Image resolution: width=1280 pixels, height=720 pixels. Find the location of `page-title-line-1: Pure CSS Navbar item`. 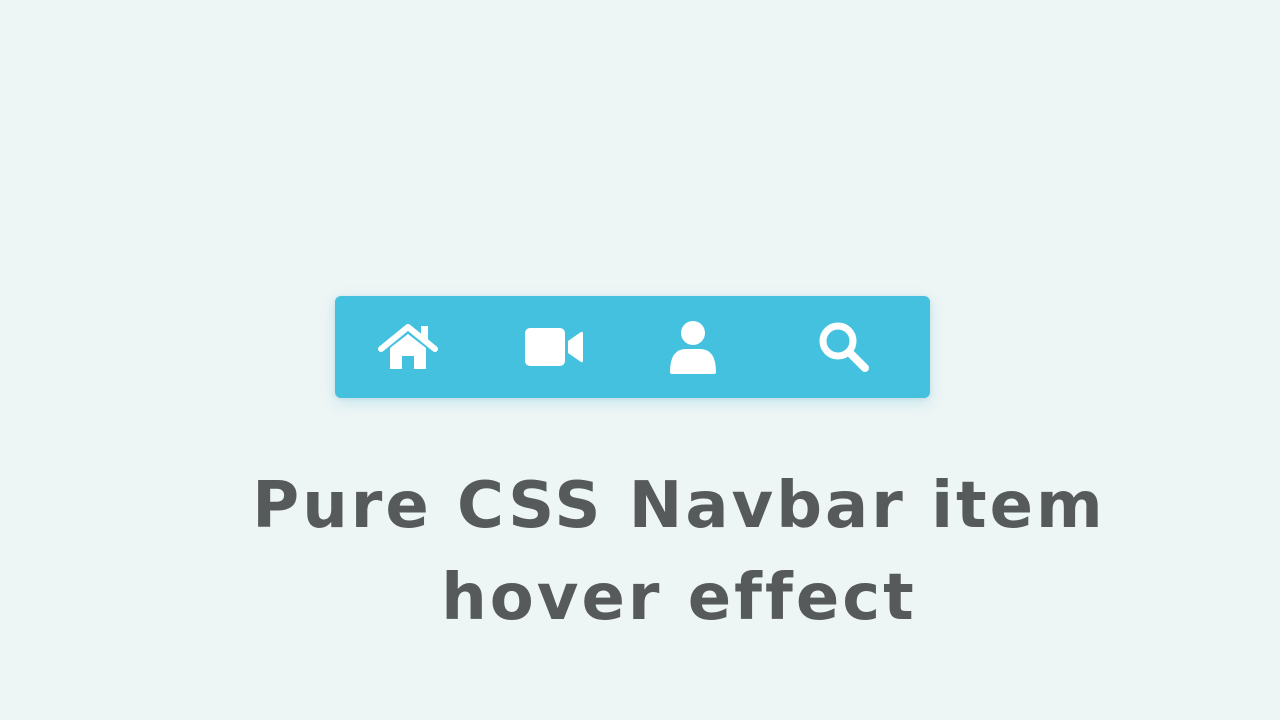

page-title-line-1: Pure CSS Navbar item is located at coordinates (679, 506).